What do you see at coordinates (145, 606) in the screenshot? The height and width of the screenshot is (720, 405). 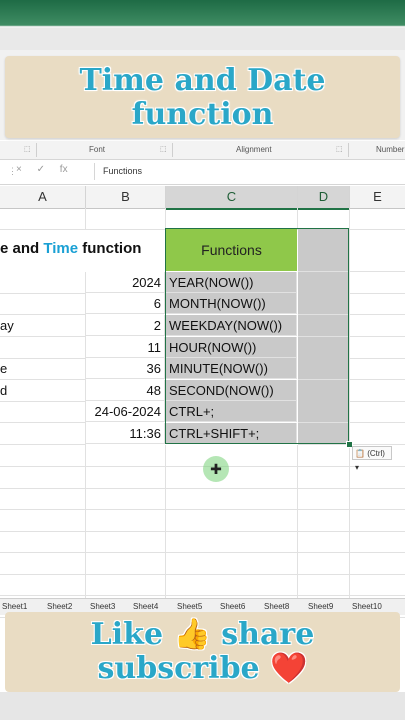 I see `sheet-tab: Sheet4` at bounding box center [145, 606].